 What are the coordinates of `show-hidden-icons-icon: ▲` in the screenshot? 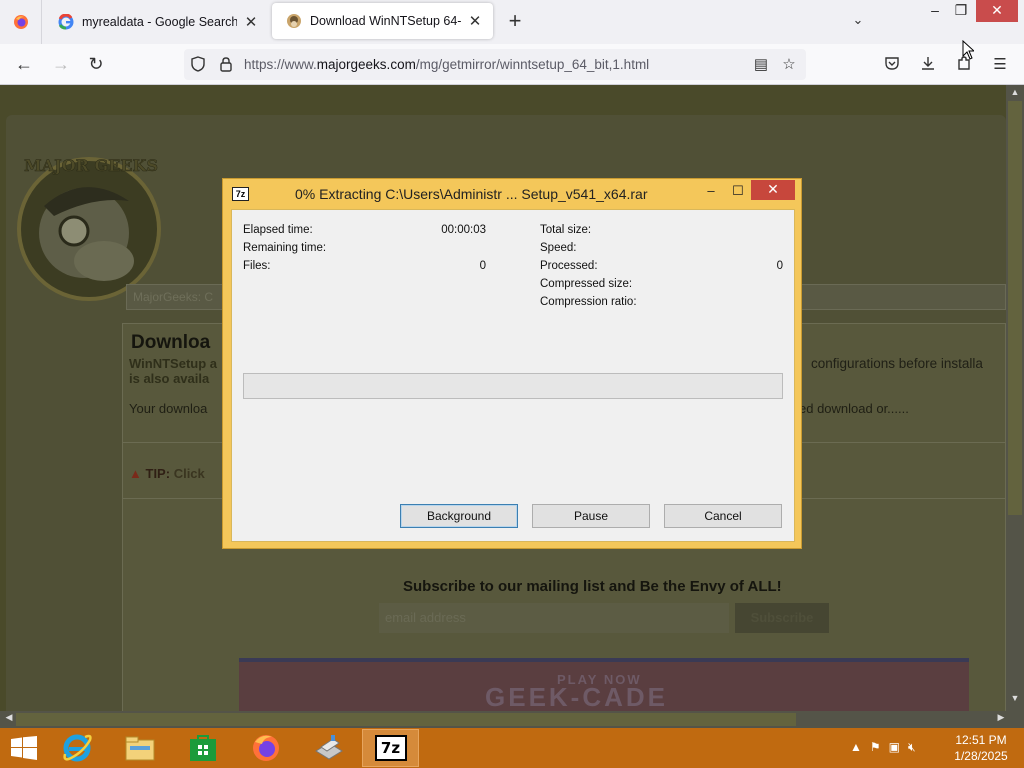 It's located at (856, 747).